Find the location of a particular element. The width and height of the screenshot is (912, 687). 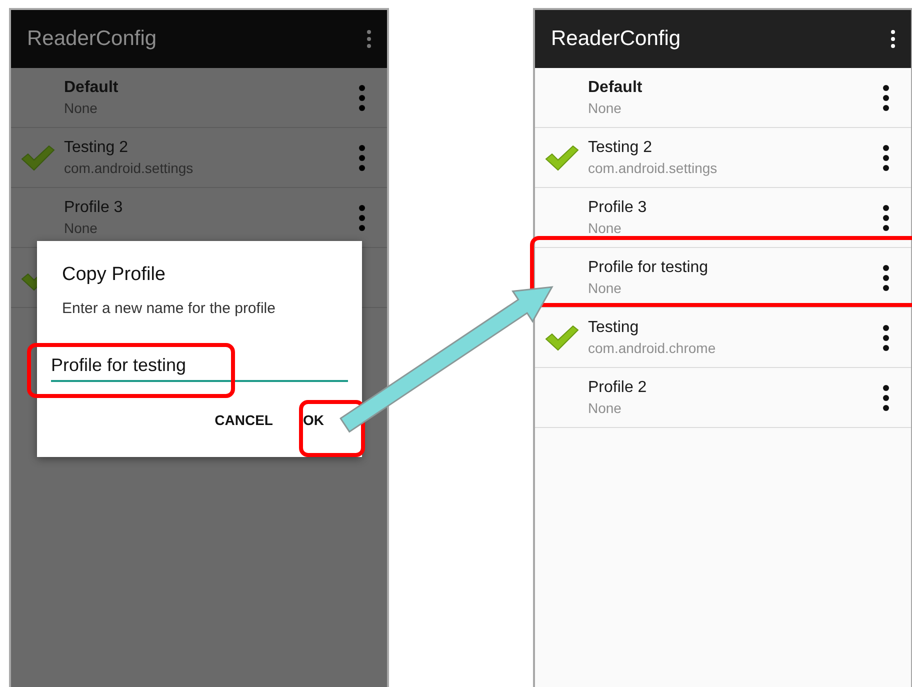

dialog-title: Copy Profile is located at coordinates (114, 275).